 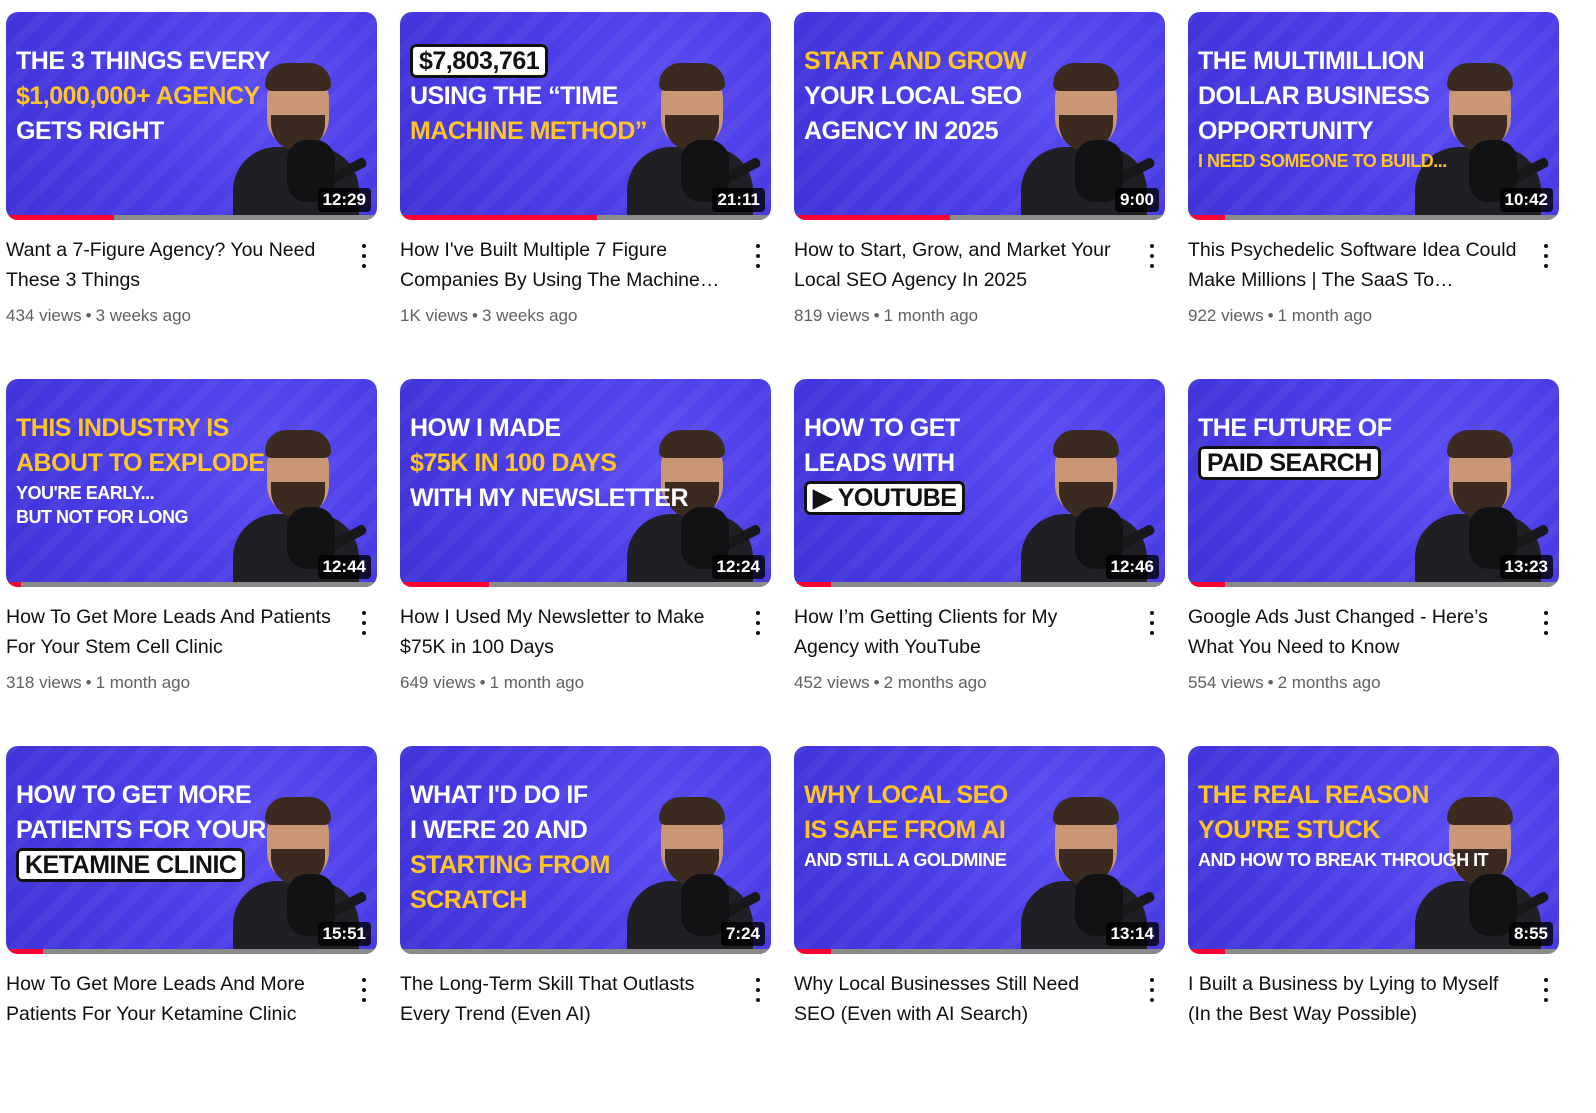 I want to click on thumbnail-text-line: IS SAFE FROM AI, so click(x=905, y=830).